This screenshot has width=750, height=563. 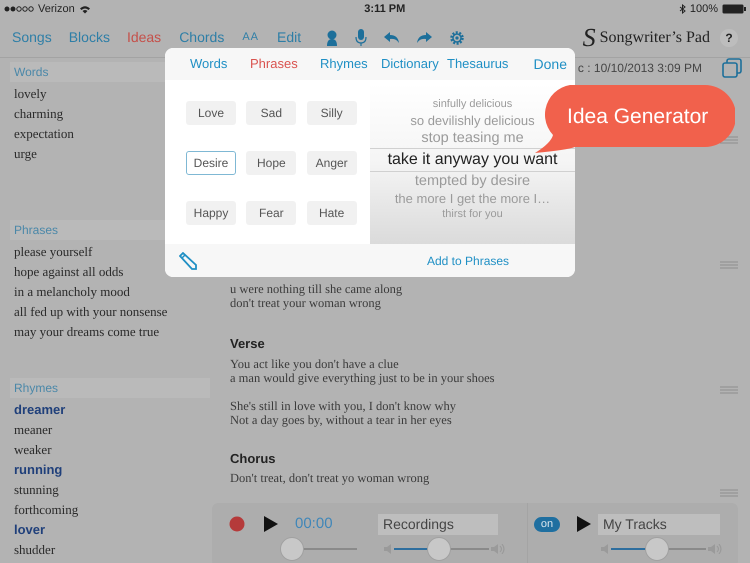 I want to click on mood-button: Love, so click(x=211, y=113).